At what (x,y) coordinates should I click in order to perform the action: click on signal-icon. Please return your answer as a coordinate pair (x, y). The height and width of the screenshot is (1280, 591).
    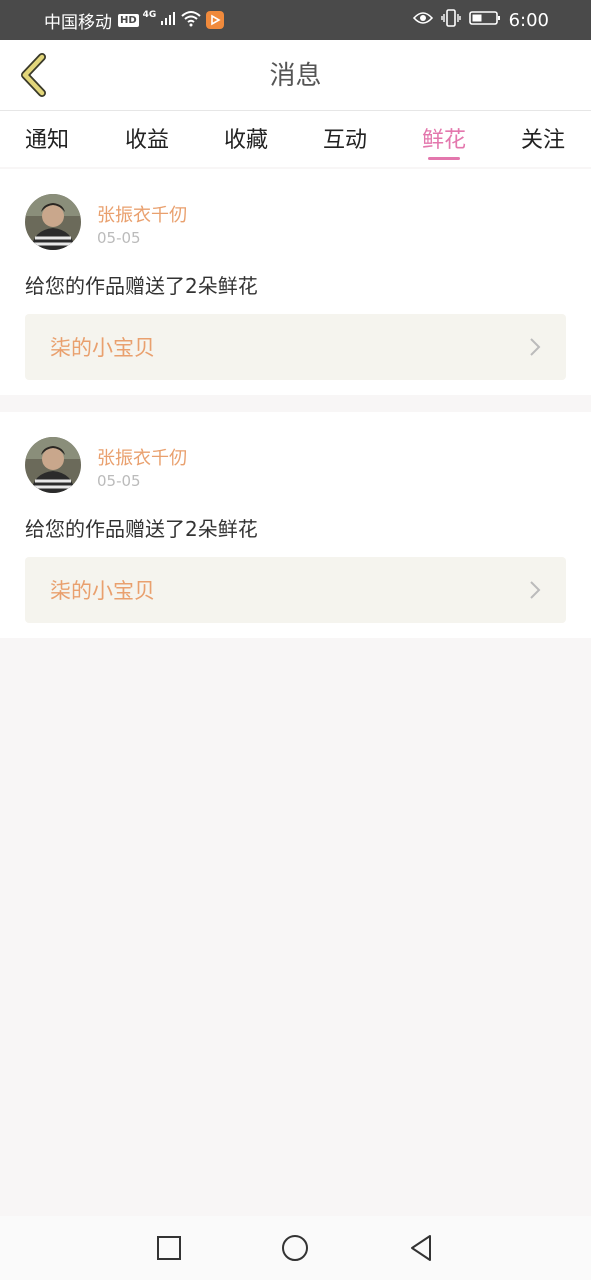
    Looking at the image, I should click on (168, 20).